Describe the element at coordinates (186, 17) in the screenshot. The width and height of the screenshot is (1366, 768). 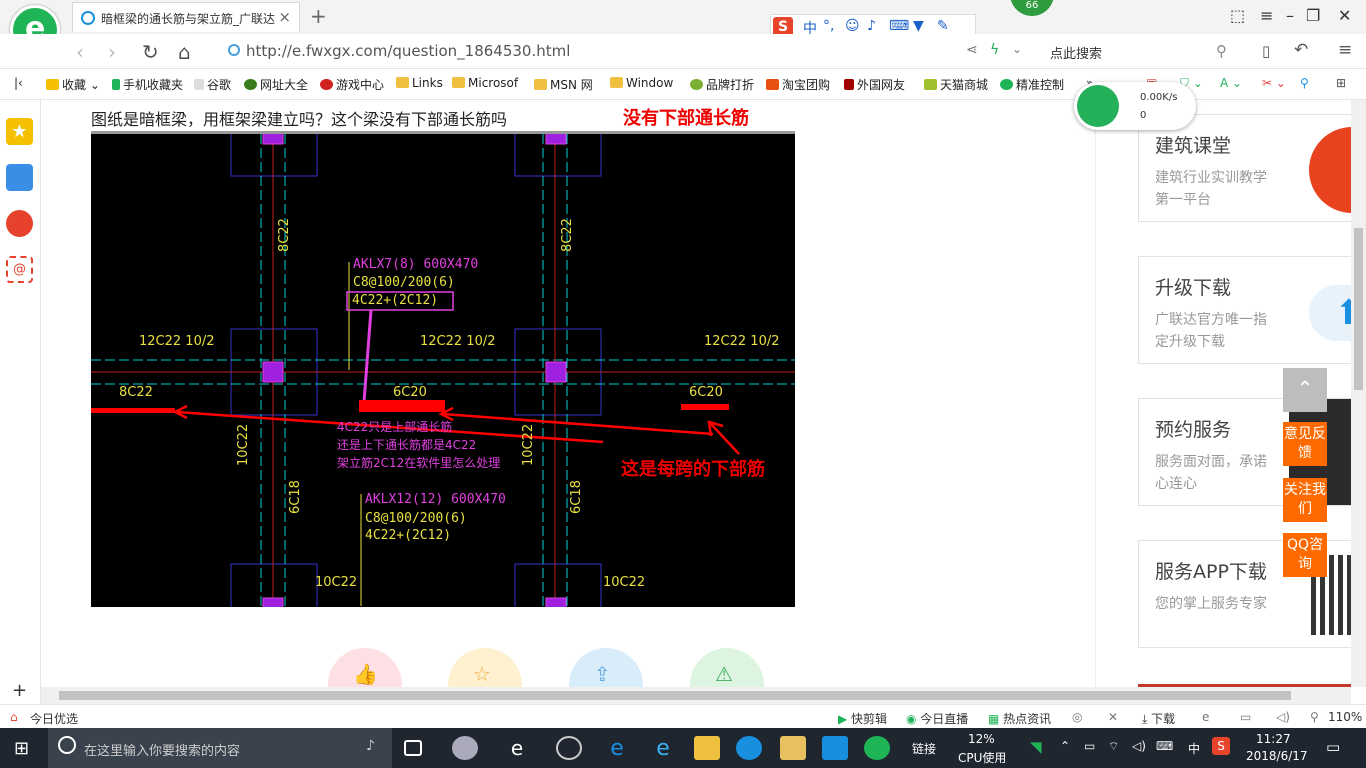
I see `tab-active: 暗框梁的通长筋与架立筋_广联达 ×` at that location.